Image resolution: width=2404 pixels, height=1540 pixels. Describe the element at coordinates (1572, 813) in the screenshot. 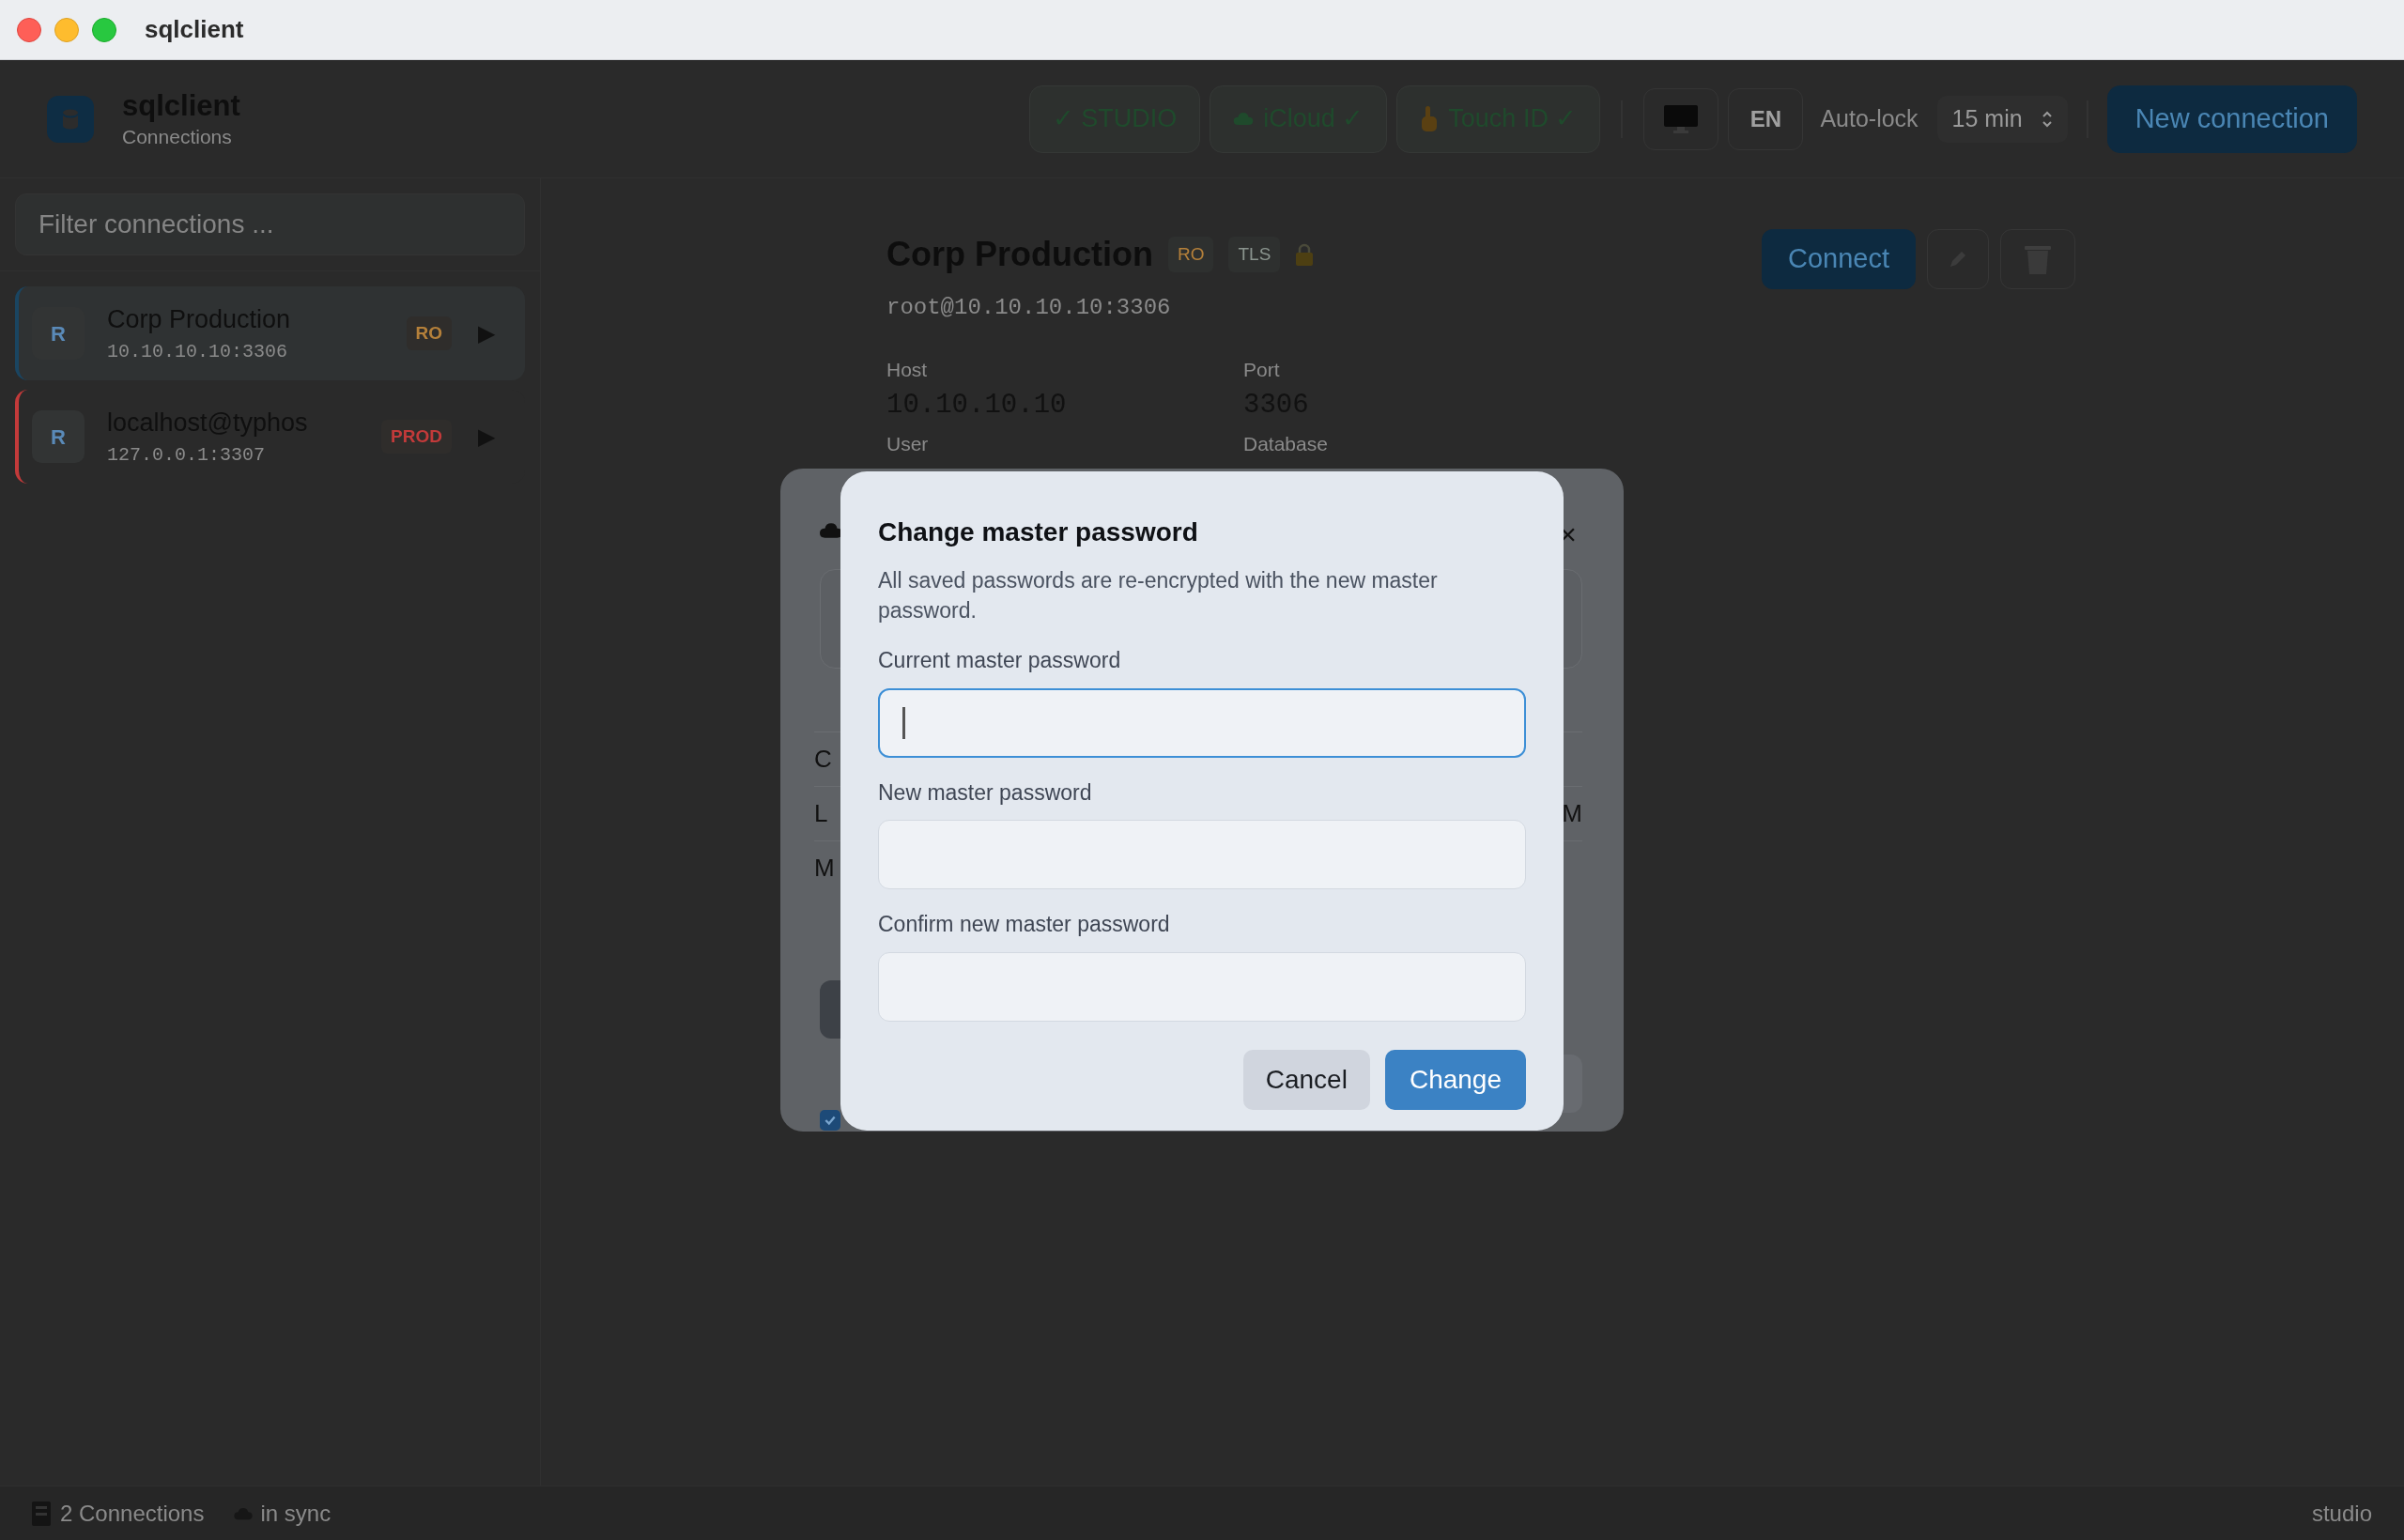

I see `row-value: M` at that location.